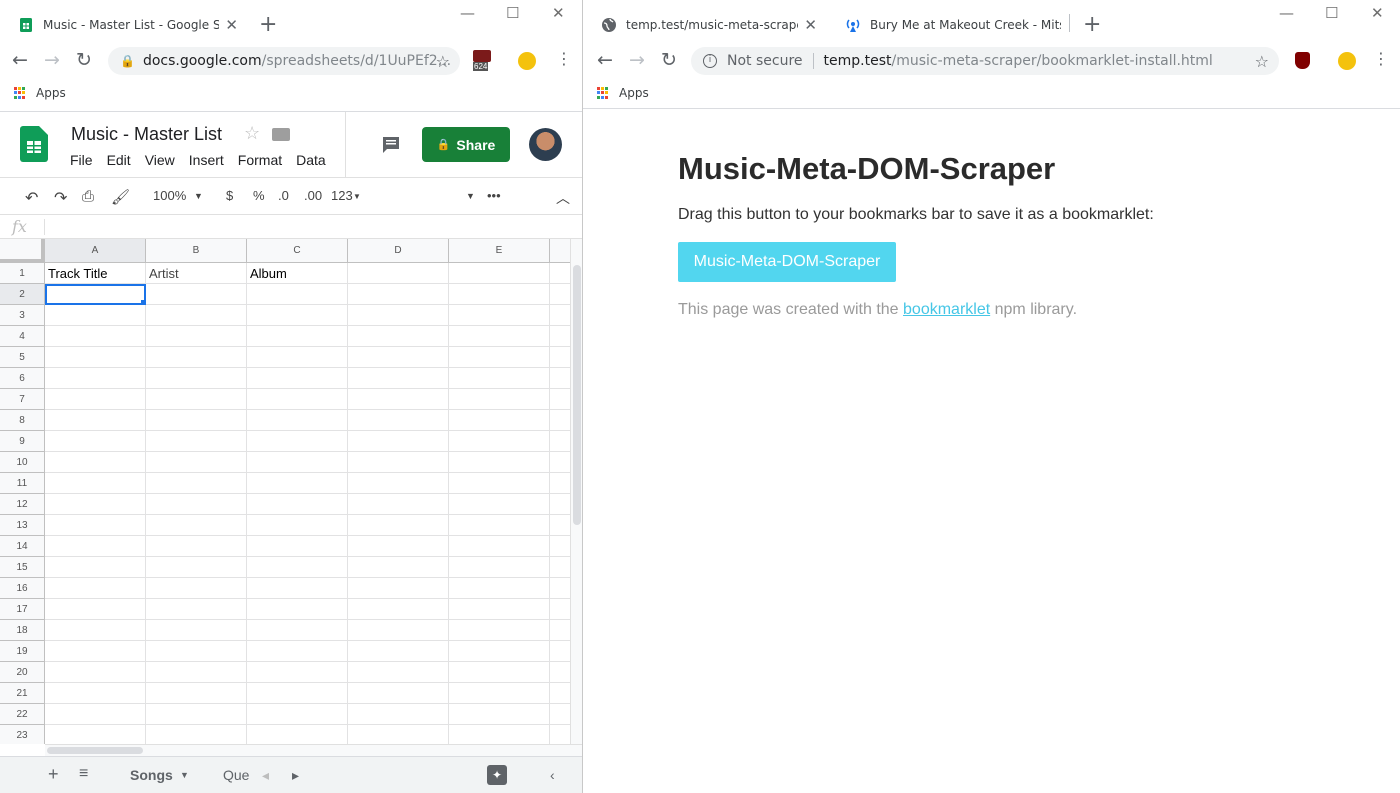 This screenshot has width=1400, height=793. Describe the element at coordinates (637, 60) in the screenshot. I see `forward-icon: →` at that location.